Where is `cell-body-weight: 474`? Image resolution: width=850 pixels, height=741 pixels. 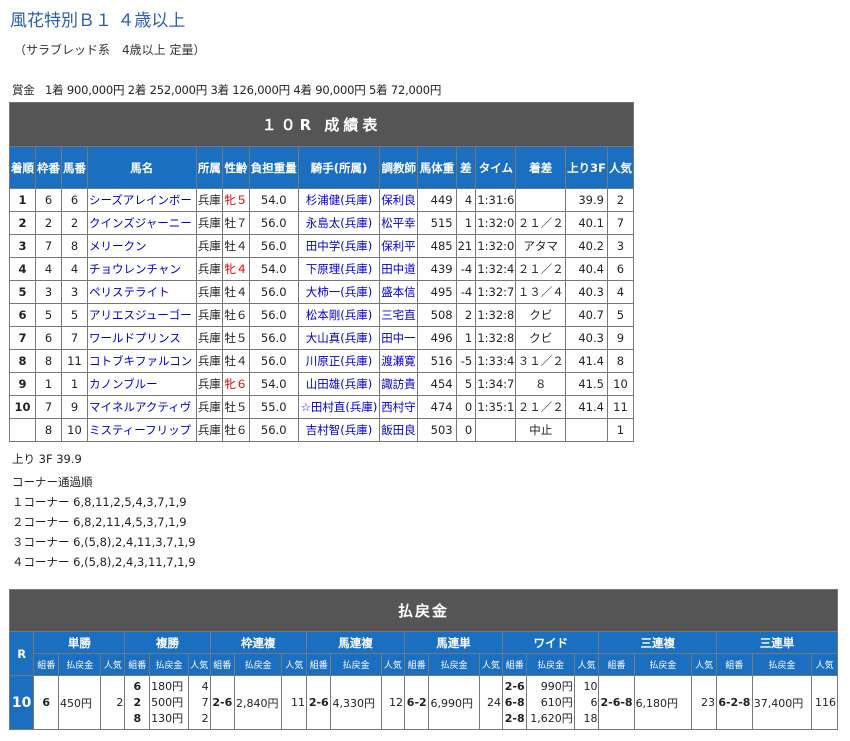
cell-body-weight: 474 is located at coordinates (437, 407).